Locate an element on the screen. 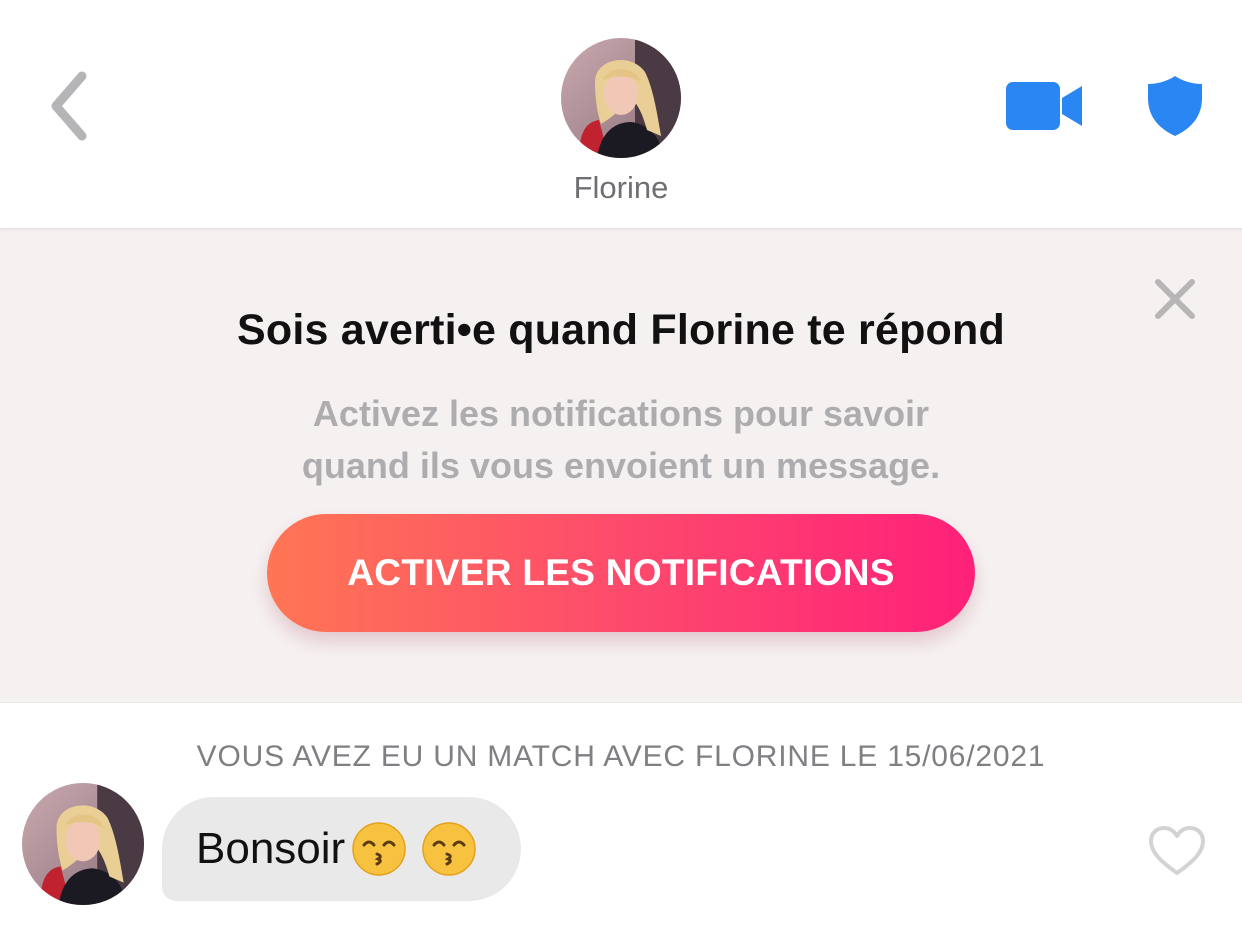 Image resolution: width=1242 pixels, height=928 pixels. safety-button is located at coordinates (1175, 106).